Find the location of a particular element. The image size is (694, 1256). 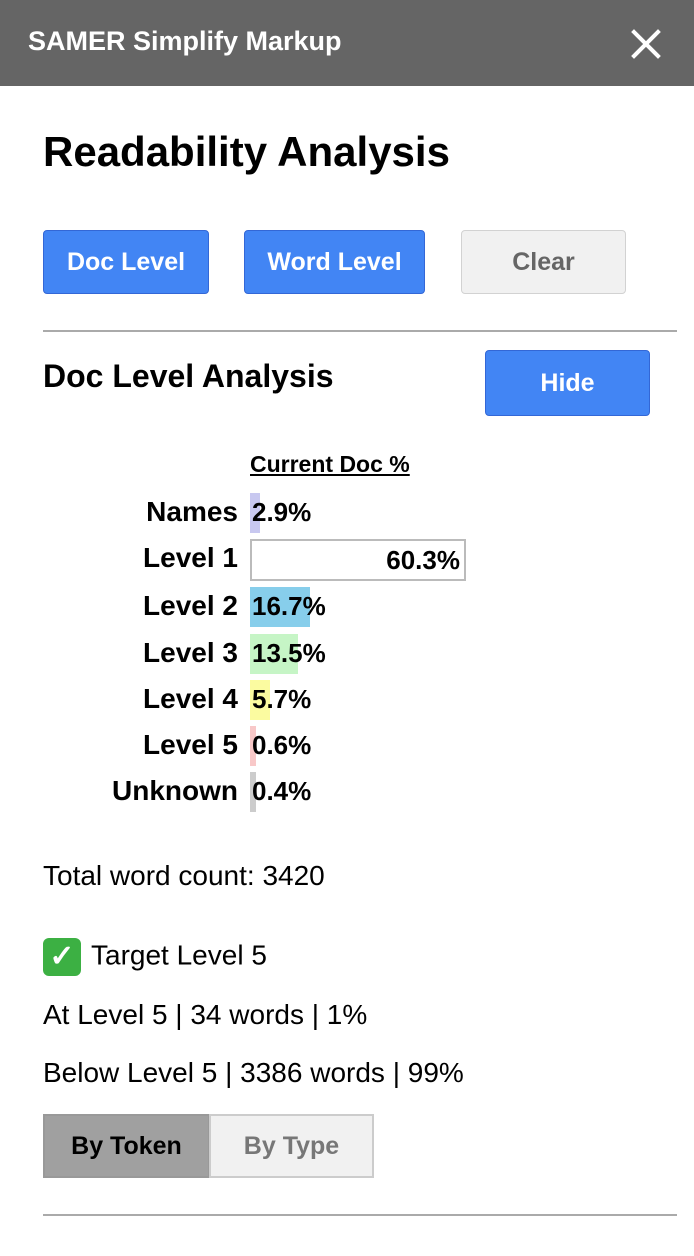

total-word-count: Total word count: 3420 is located at coordinates (184, 875).